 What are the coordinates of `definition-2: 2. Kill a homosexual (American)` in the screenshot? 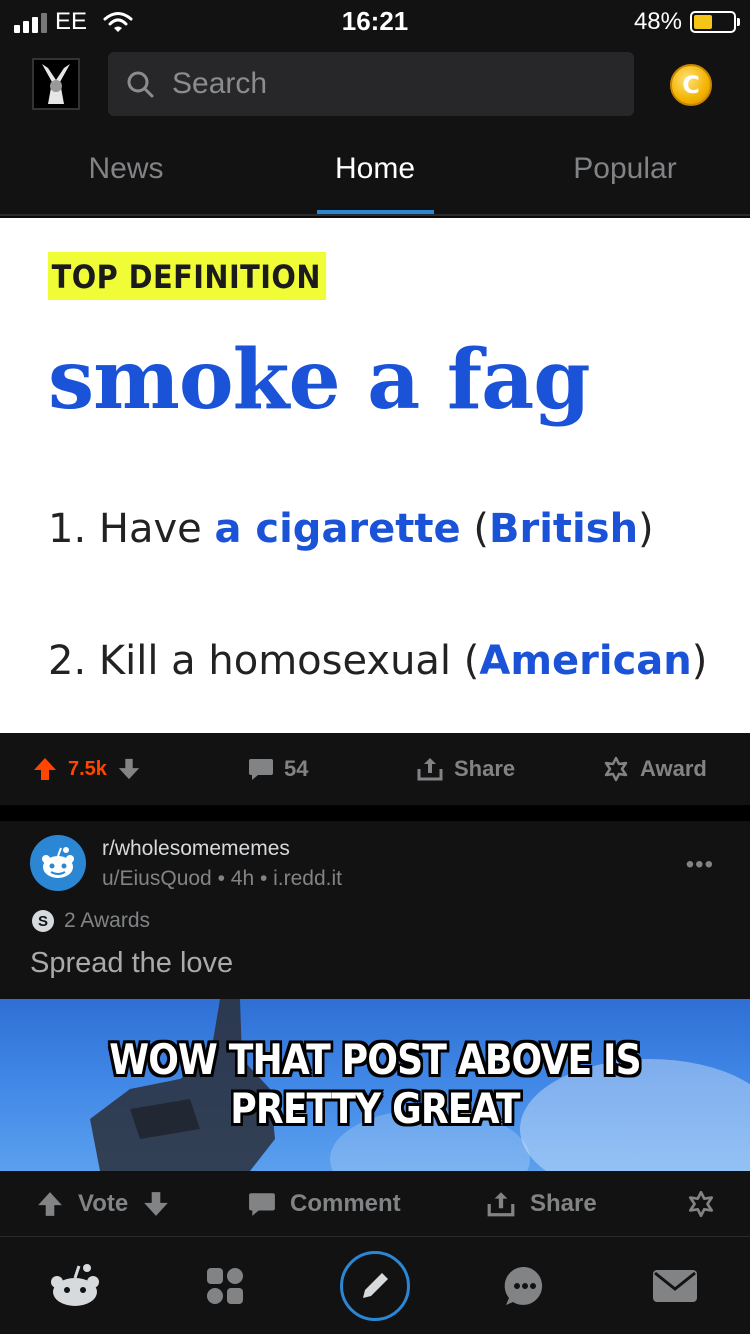 It's located at (377, 661).